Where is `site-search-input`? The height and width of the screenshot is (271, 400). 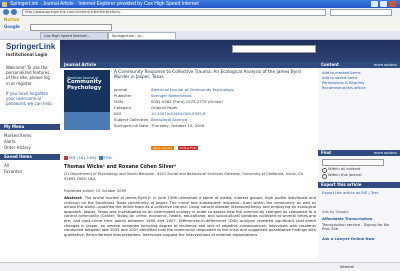
site-search-input is located at coordinates (274, 49).